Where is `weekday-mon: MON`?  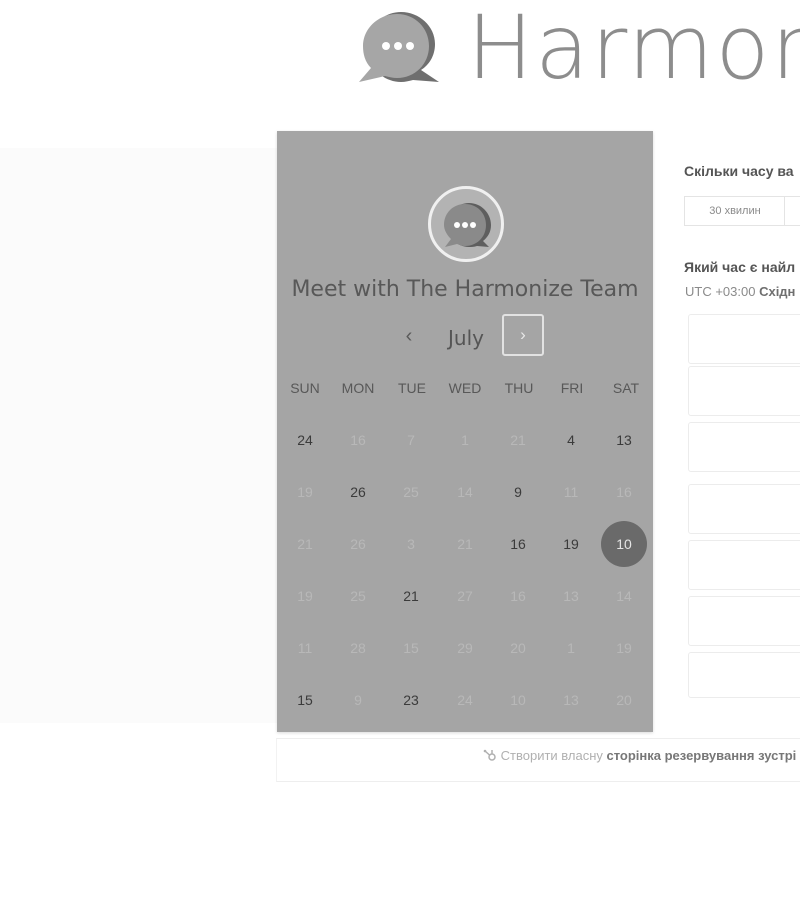 weekday-mon: MON is located at coordinates (358, 388).